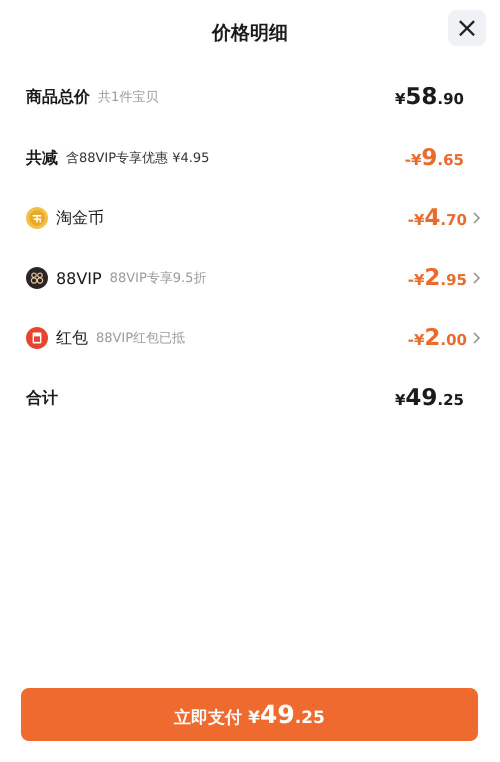  What do you see at coordinates (138, 158) in the screenshot?
I see `row-note: 含88VIP专享优惠 ¥4.95` at bounding box center [138, 158].